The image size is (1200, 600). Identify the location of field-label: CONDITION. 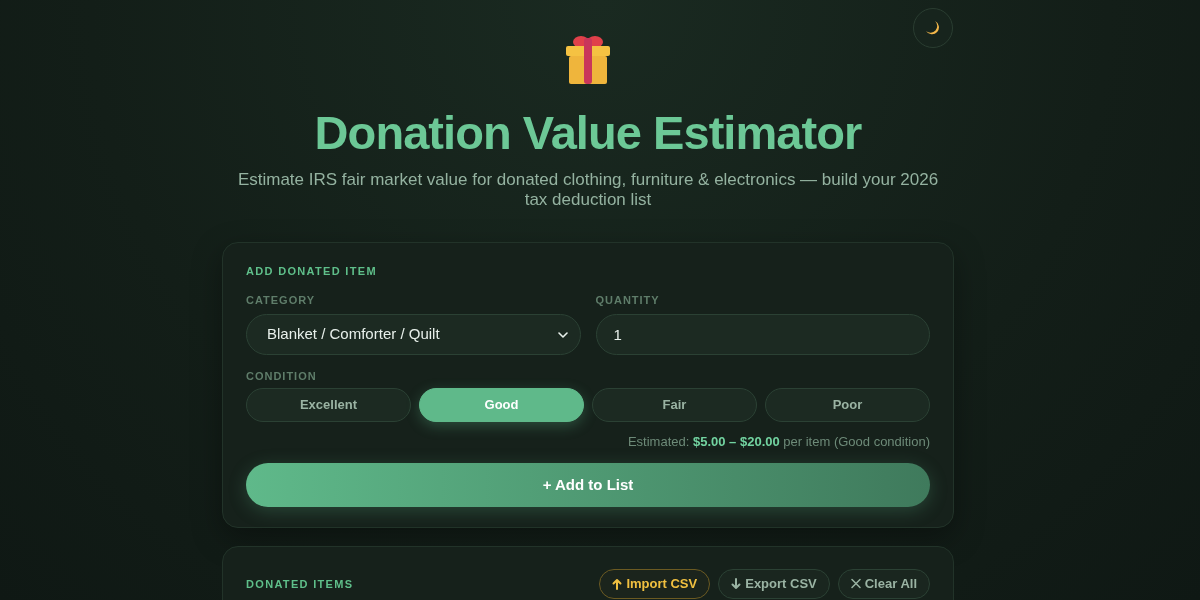
(282, 376).